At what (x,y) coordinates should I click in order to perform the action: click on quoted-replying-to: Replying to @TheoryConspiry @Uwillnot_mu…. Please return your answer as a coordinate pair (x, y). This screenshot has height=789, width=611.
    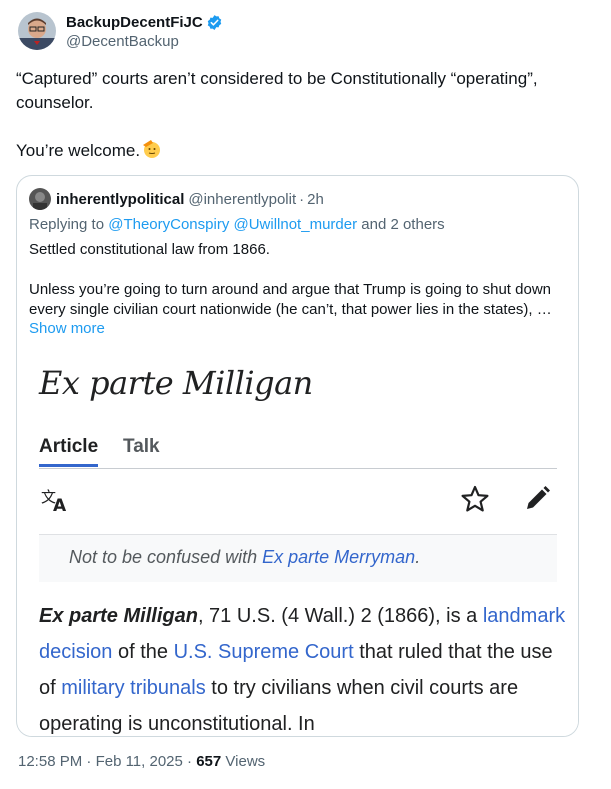
    Looking at the image, I should click on (237, 224).